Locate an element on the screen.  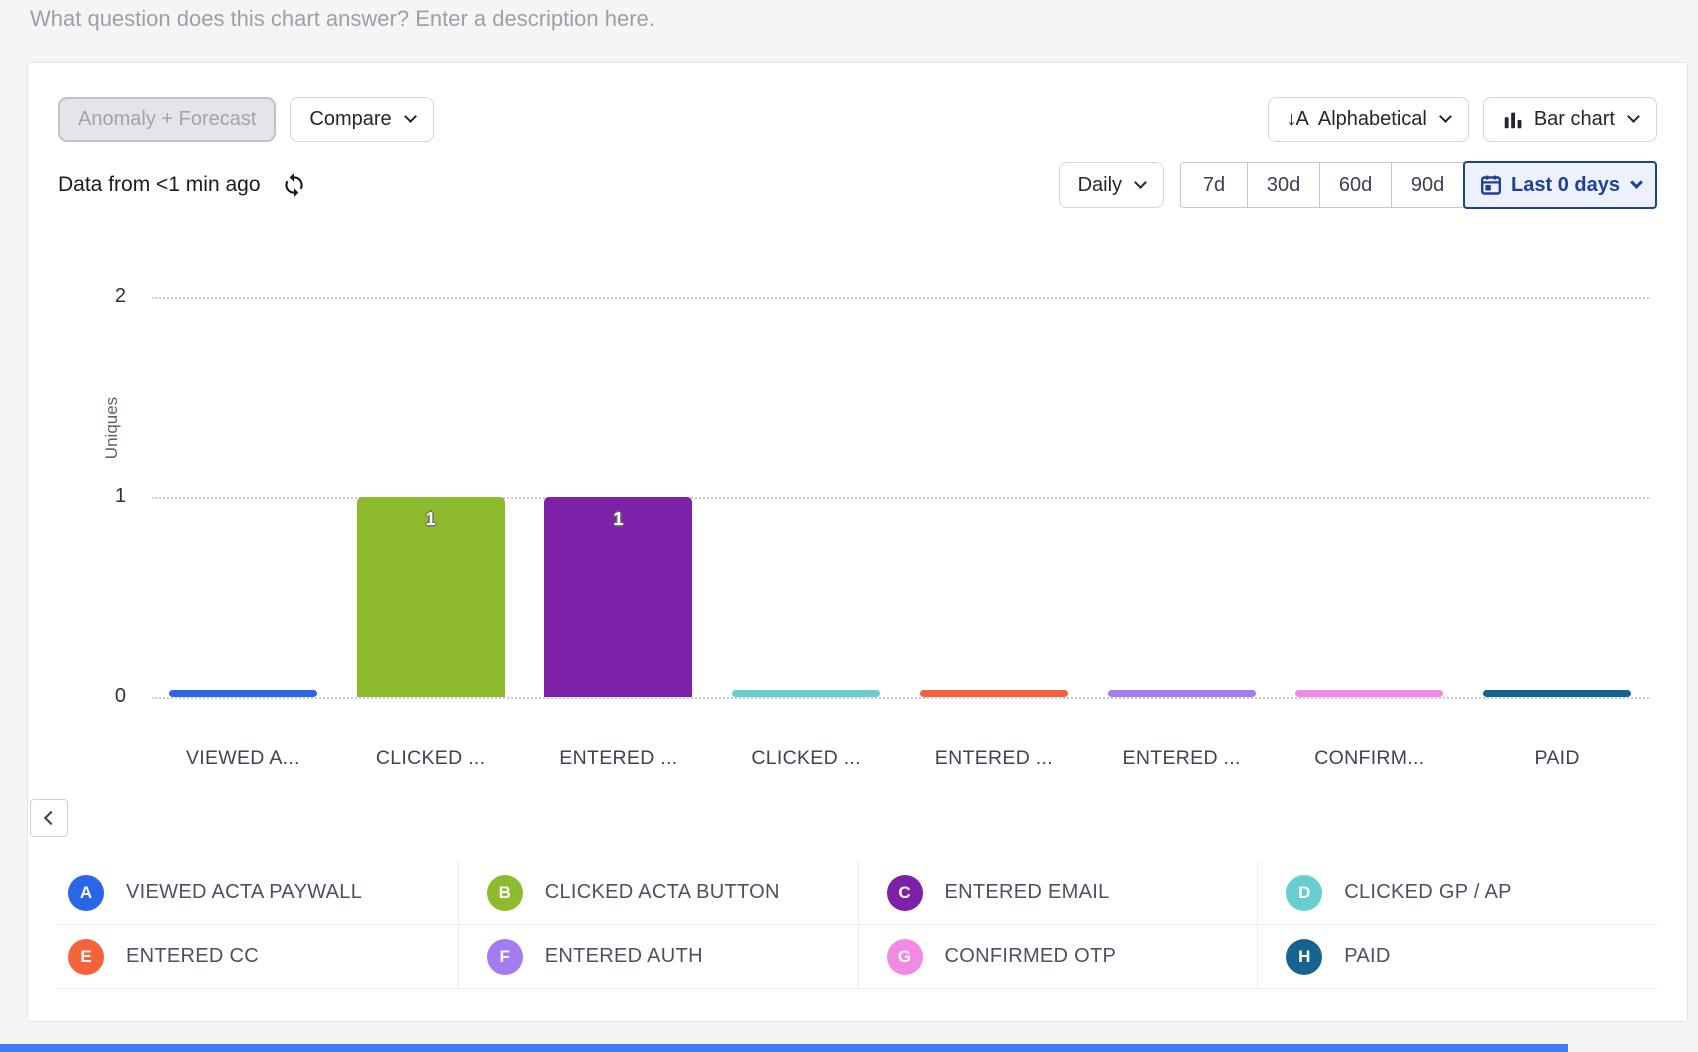
x-tick-label-7: PAID is located at coordinates (1557, 758).